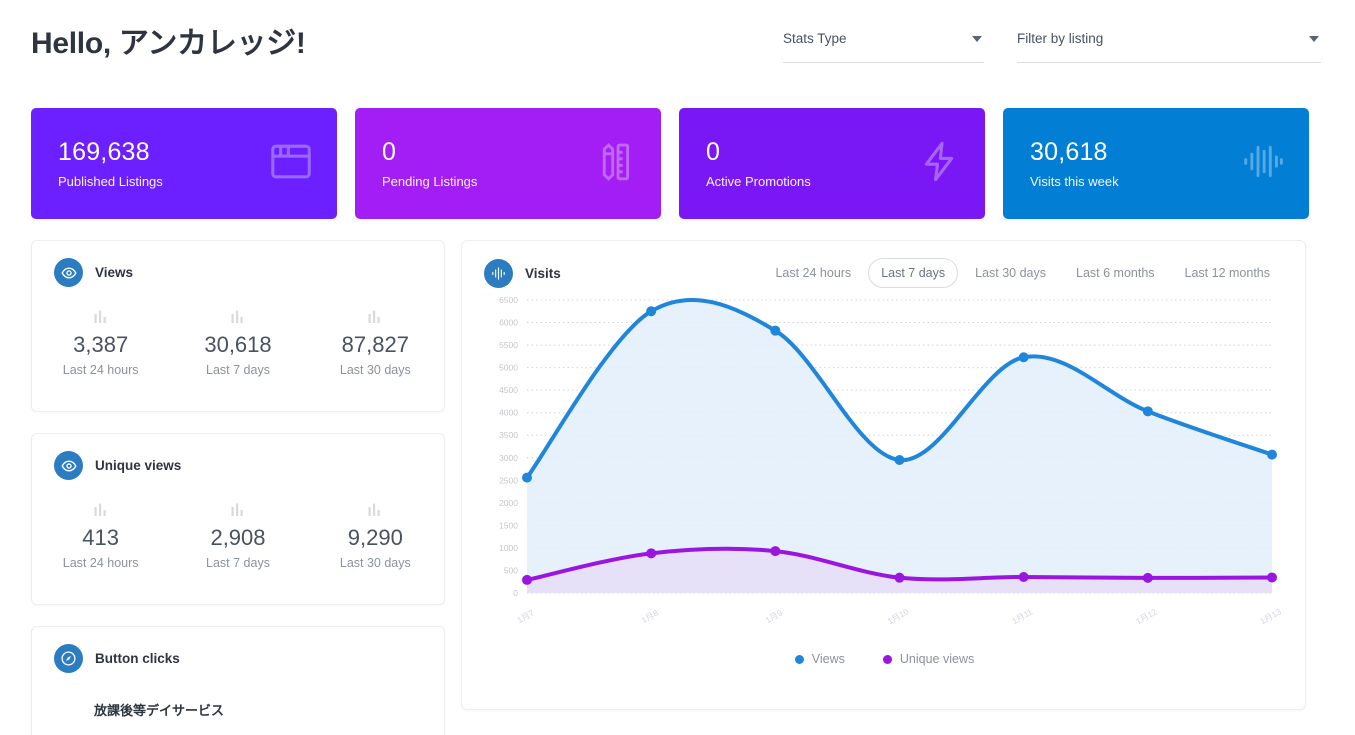 Image resolution: width=1355 pixels, height=735 pixels. I want to click on metric-last-30-days: 9,290 Last 30 days, so click(375, 536).